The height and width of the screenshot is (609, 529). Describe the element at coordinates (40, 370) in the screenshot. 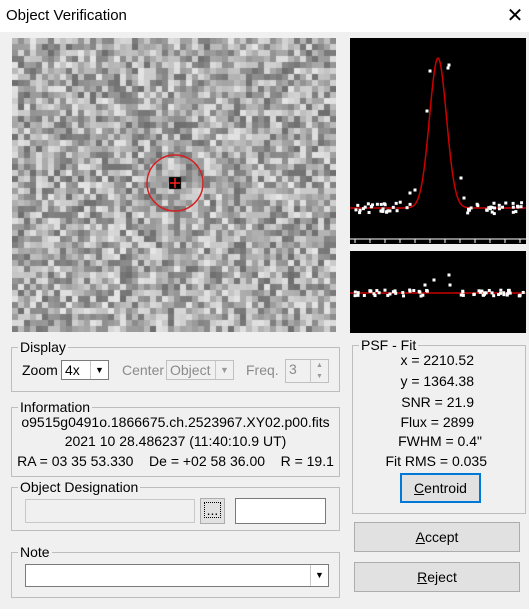

I see `zoom-label: Zoom` at that location.